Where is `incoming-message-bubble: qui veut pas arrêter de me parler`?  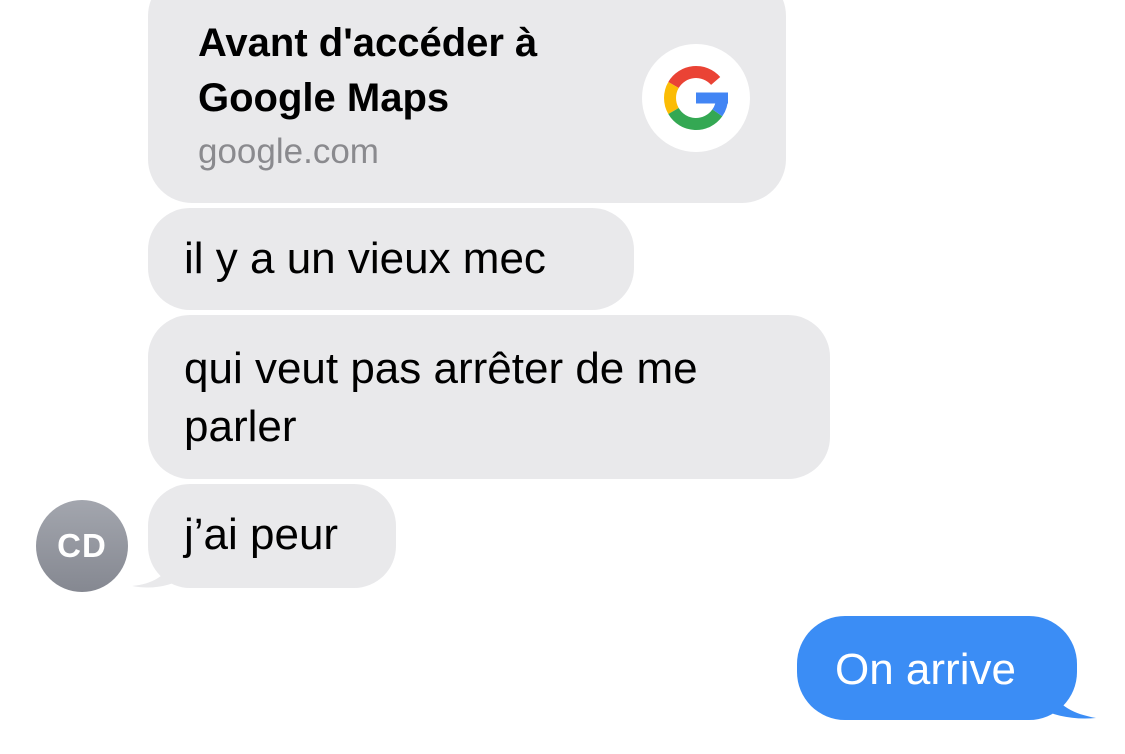 incoming-message-bubble: qui veut pas arrêter de me parler is located at coordinates (489, 397).